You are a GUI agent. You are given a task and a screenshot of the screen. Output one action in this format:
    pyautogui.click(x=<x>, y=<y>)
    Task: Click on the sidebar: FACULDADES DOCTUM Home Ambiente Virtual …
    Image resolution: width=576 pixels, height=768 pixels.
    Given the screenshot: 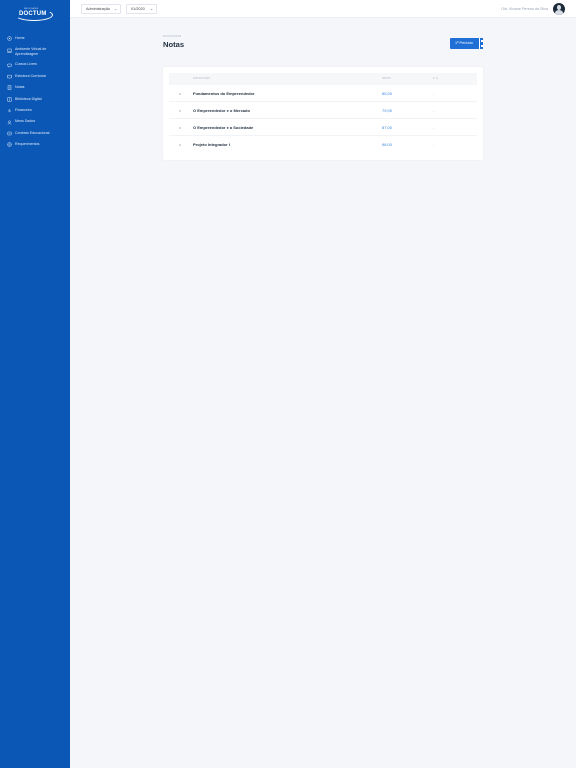 What is the action you would take?
    pyautogui.click(x=35, y=384)
    